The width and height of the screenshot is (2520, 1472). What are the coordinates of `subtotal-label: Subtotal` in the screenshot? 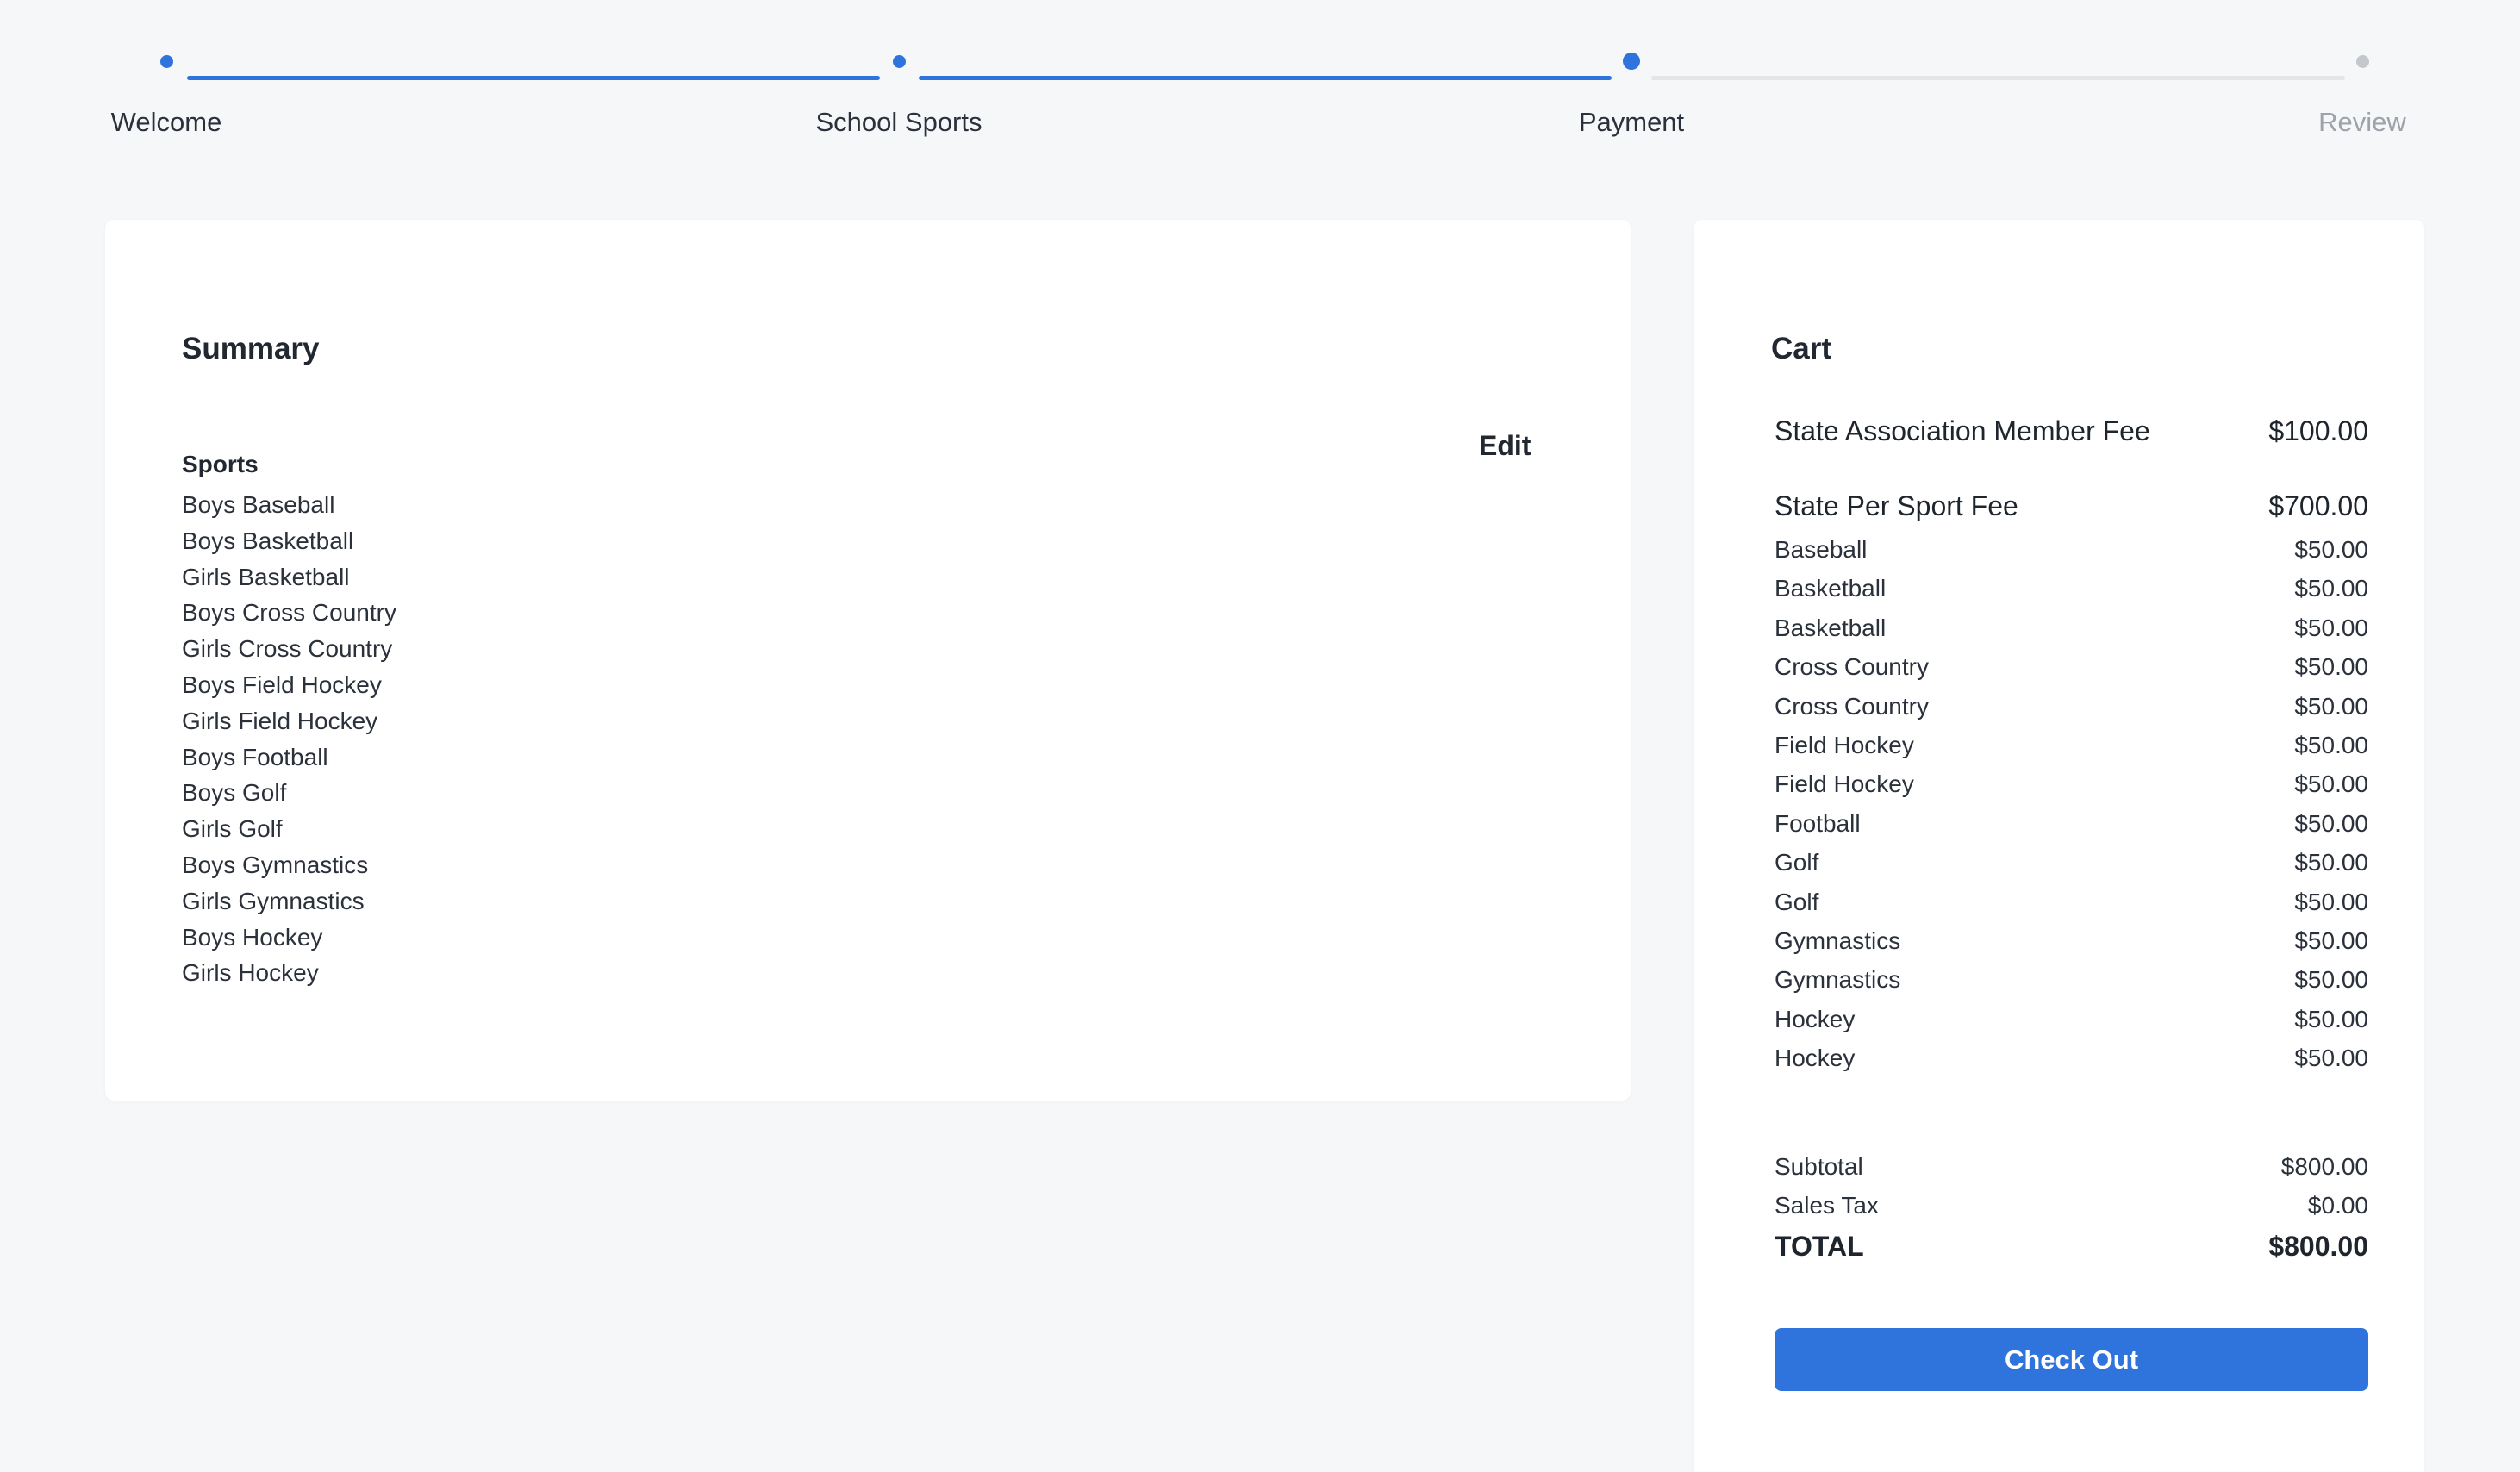 It's located at (1819, 1166).